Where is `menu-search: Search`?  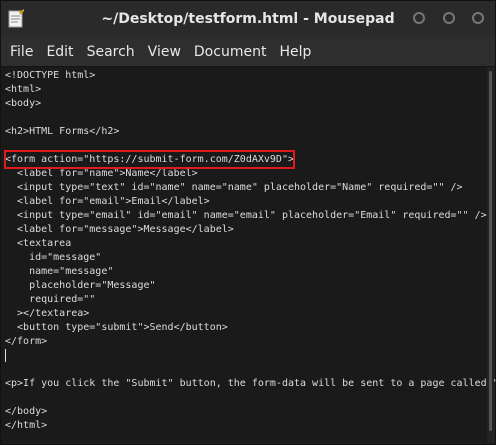
menu-search: Search is located at coordinates (111, 52).